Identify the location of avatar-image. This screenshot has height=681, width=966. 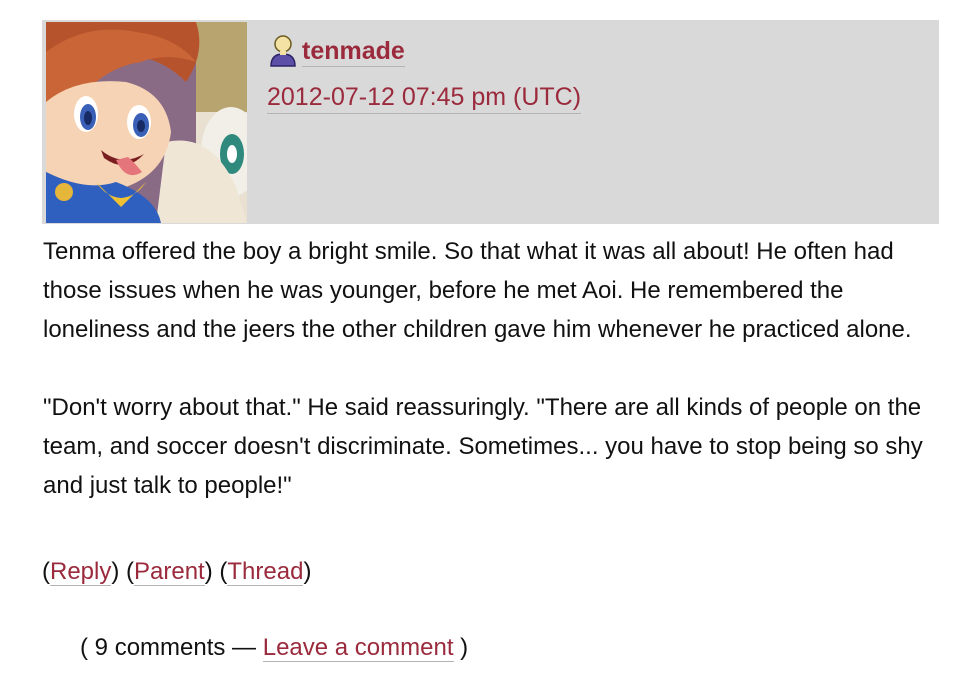
(146, 122).